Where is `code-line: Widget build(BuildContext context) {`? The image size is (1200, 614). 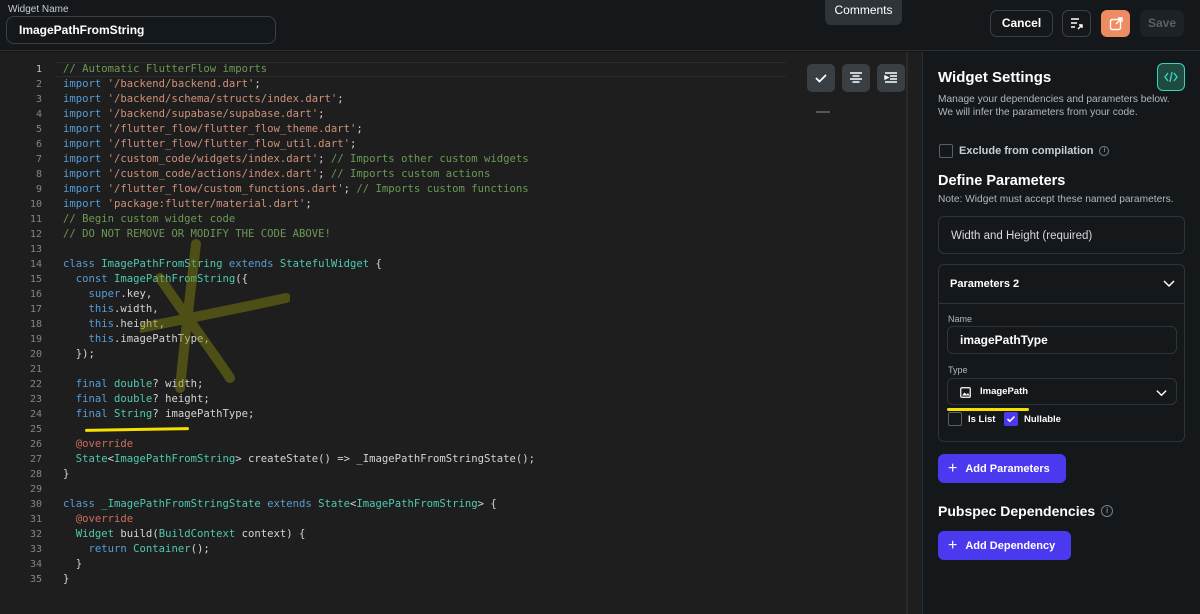 code-line: Widget build(BuildContext context) { is located at coordinates (299, 534).